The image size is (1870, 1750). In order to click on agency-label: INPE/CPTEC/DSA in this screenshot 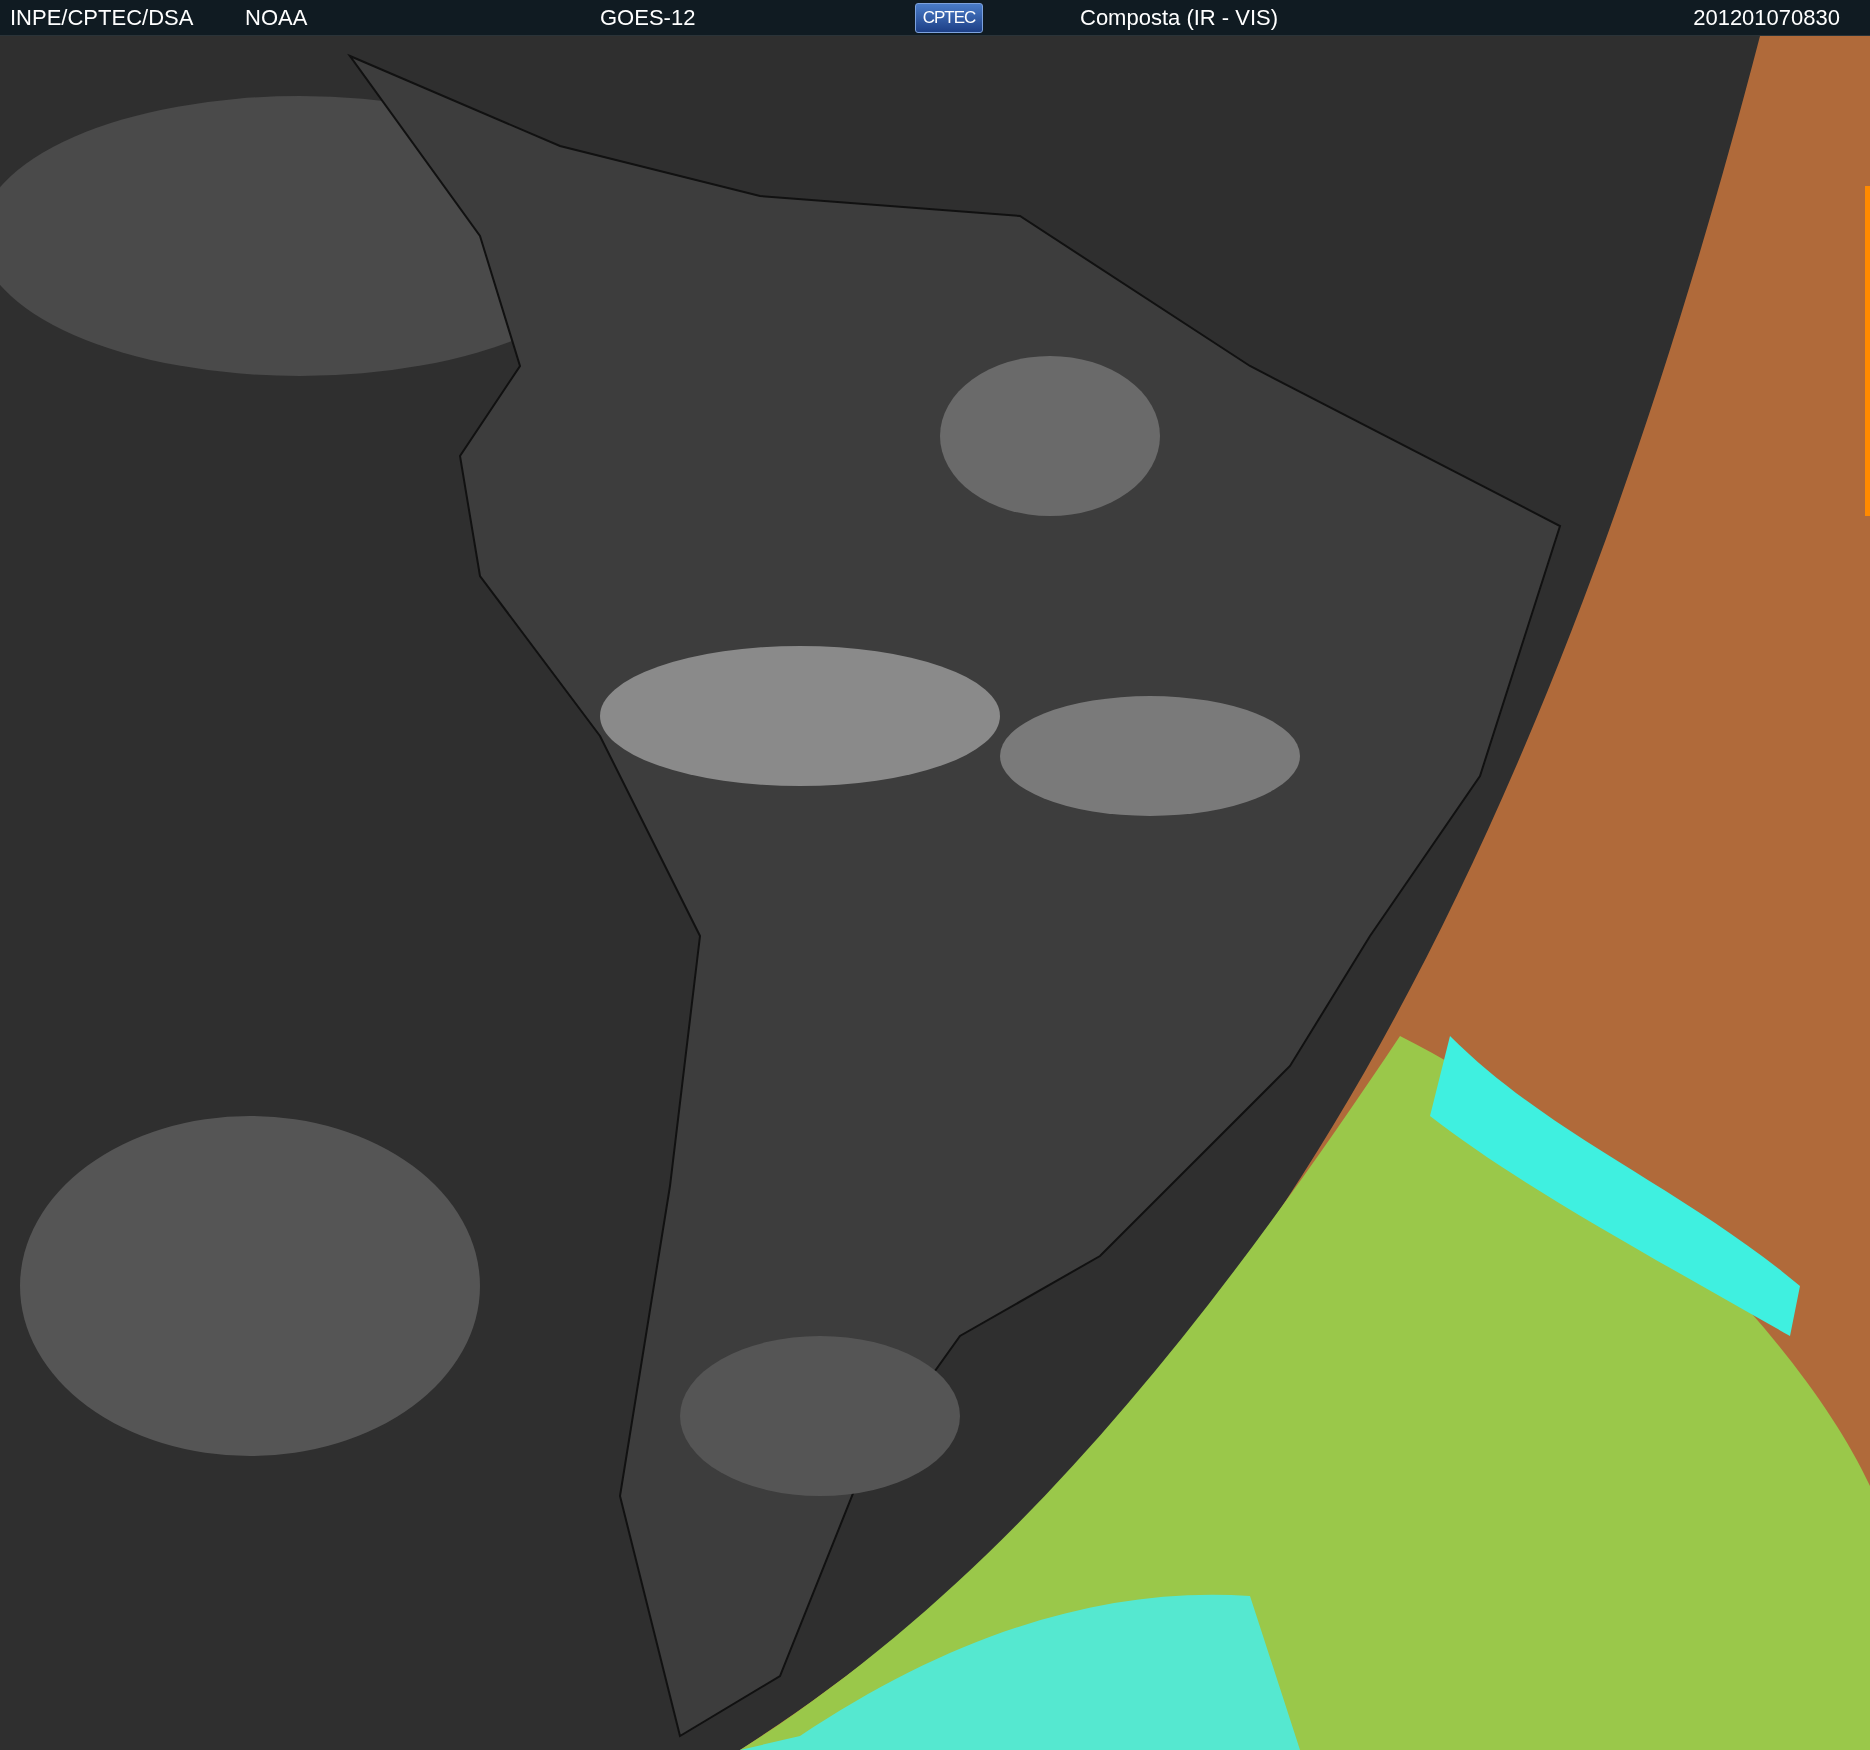, I will do `click(102, 17)`.